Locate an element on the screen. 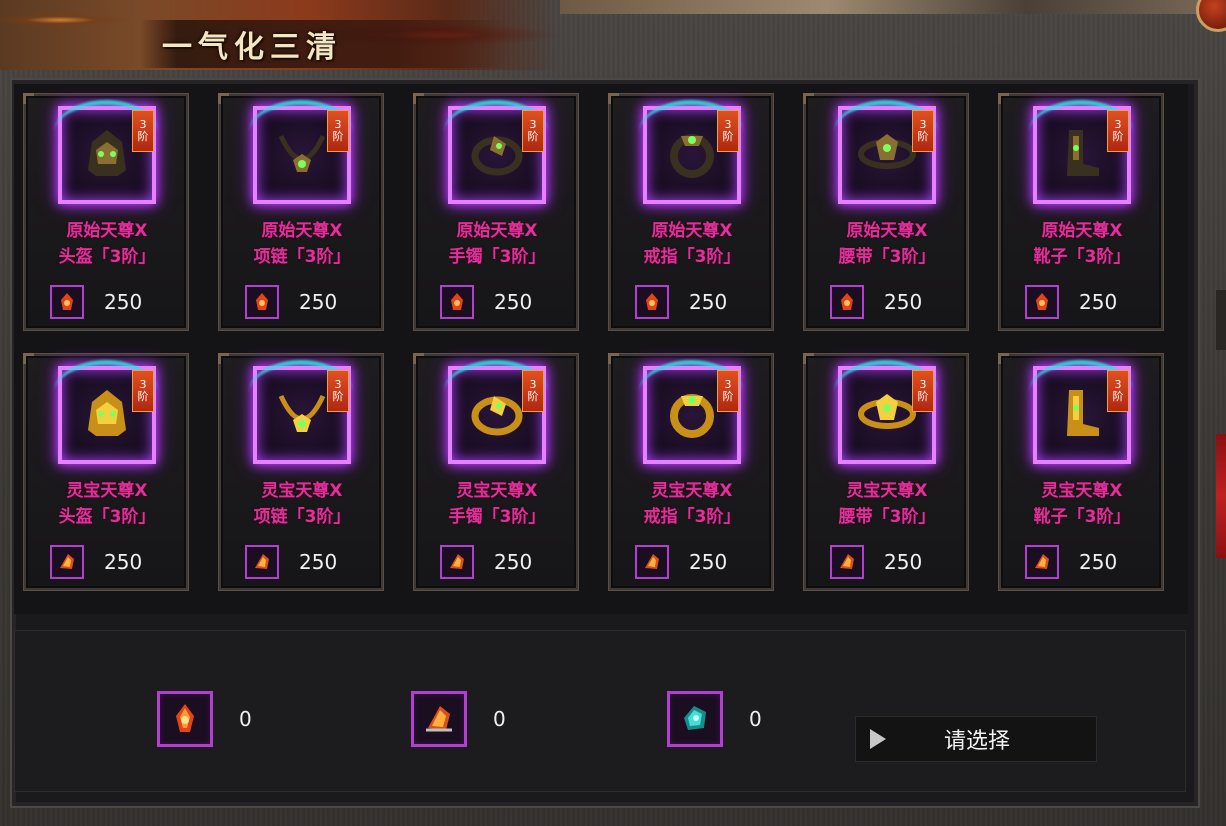 Image resolution: width=1226 pixels, height=826 pixels. resource-slot-3: 0 is located at coordinates (714, 719).